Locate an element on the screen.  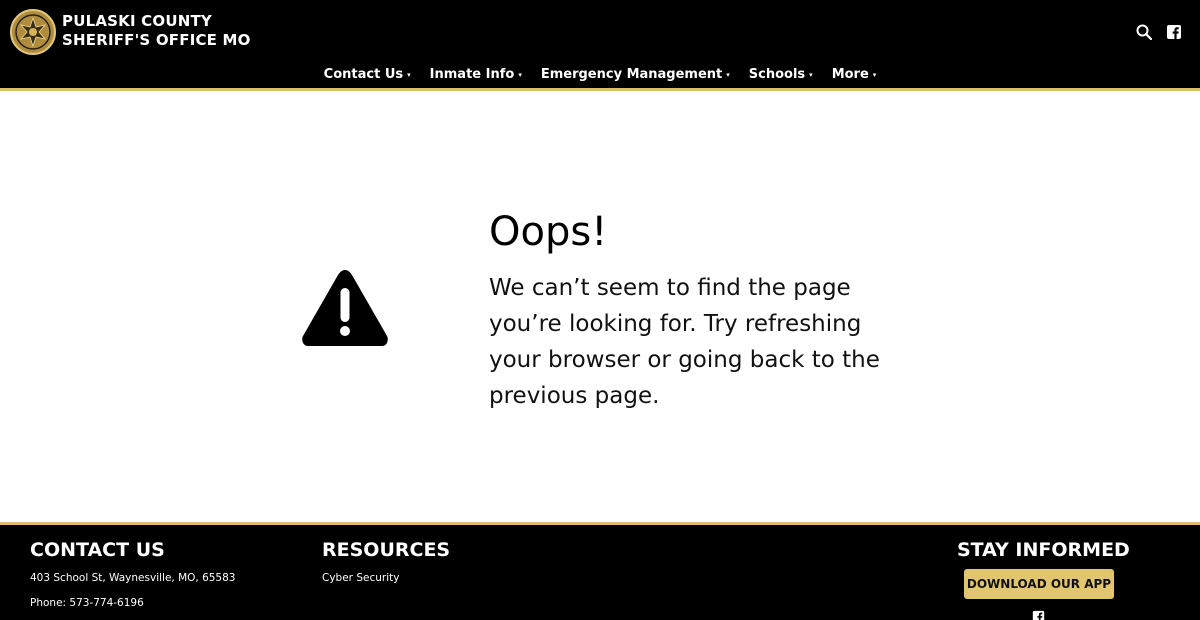
nav-item-label: Contact Us is located at coordinates (363, 74).